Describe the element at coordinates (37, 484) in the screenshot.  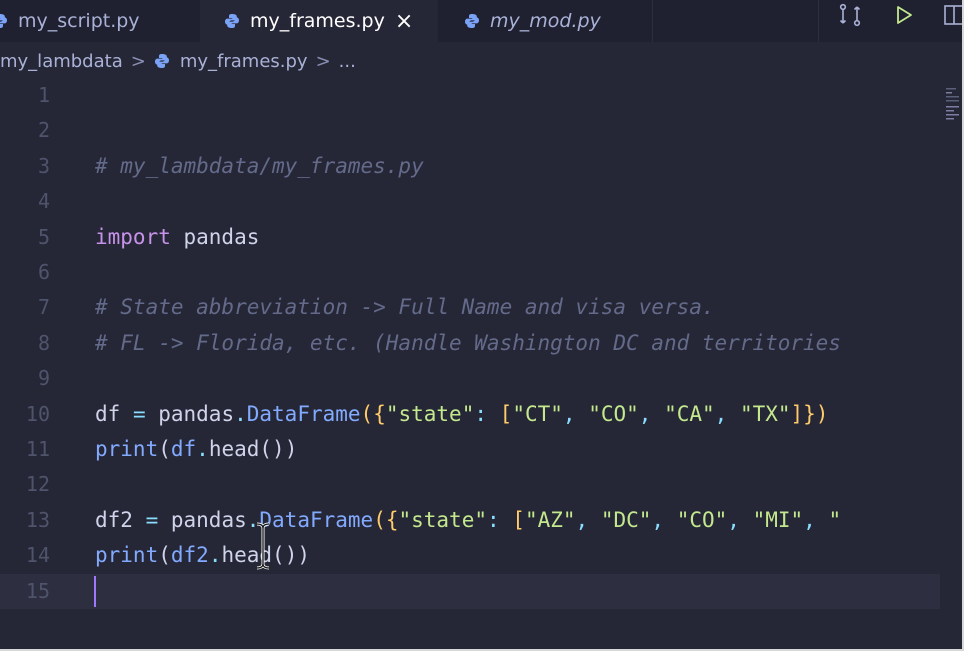
I see `line-number: 12` at that location.